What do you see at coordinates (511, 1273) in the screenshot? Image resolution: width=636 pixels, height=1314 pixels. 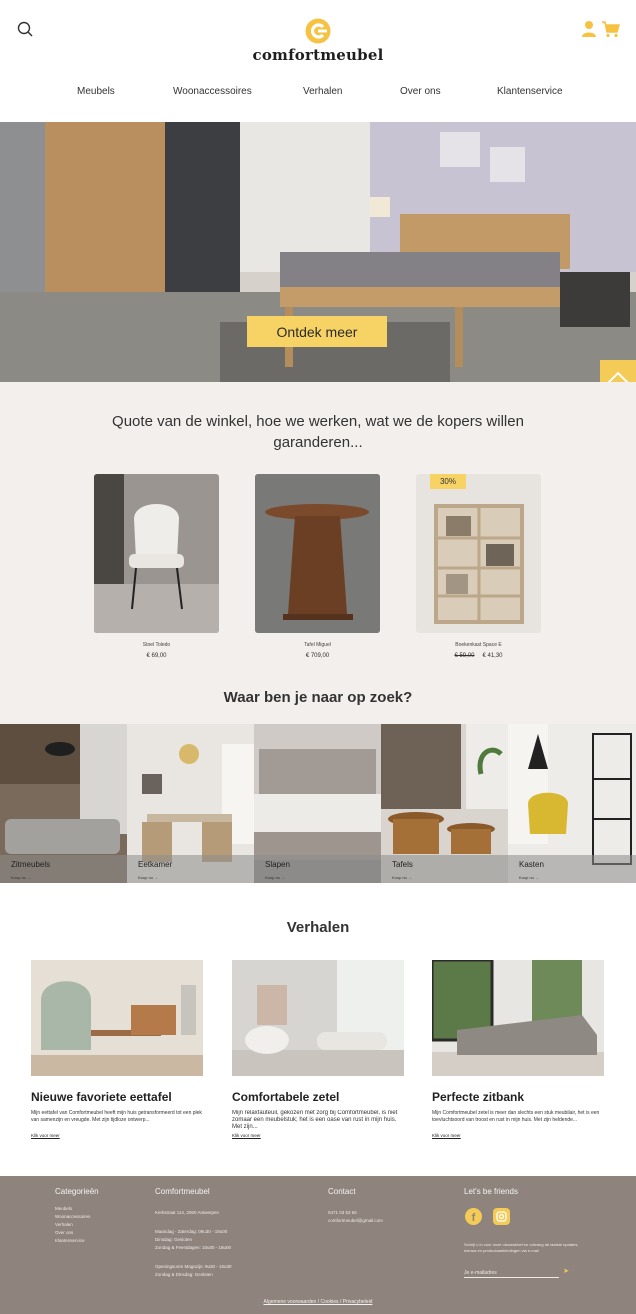 I see `newsletter-email-input` at bounding box center [511, 1273].